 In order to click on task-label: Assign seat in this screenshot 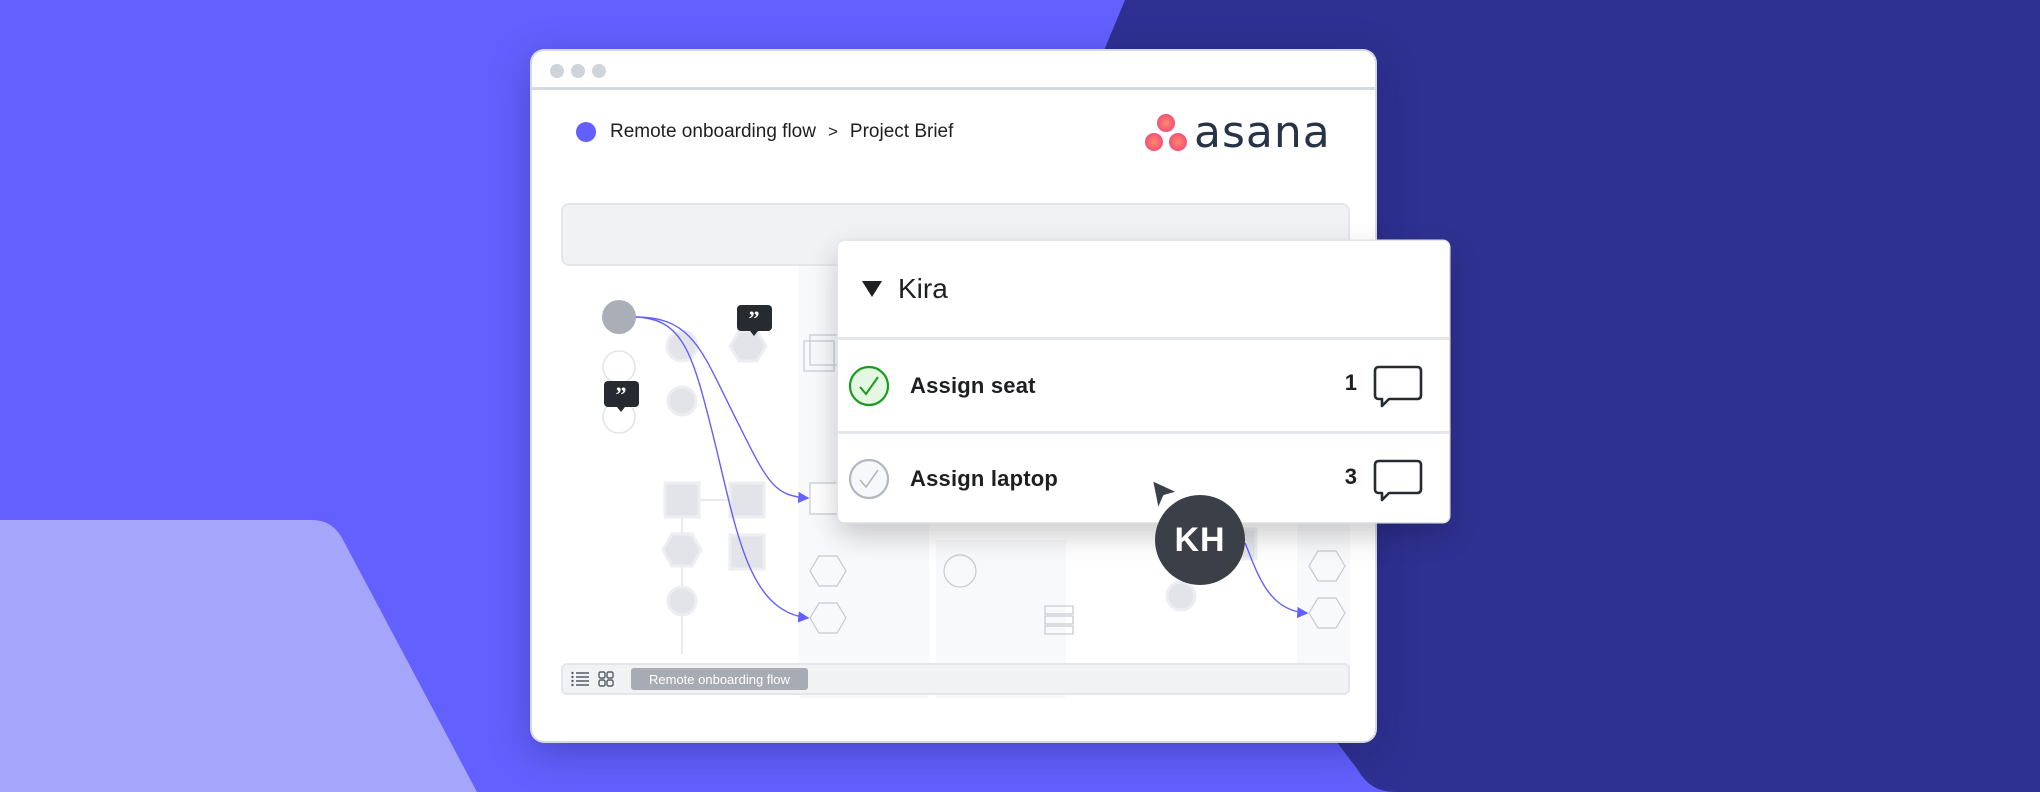, I will do `click(973, 386)`.